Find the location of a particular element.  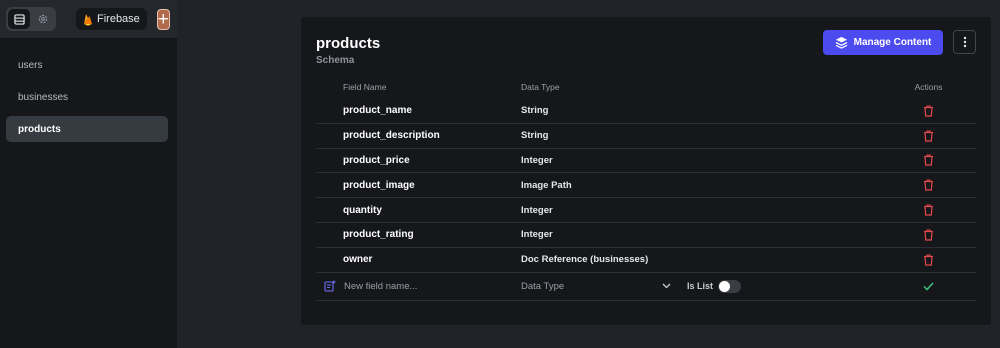

more-options-button is located at coordinates (964, 42).